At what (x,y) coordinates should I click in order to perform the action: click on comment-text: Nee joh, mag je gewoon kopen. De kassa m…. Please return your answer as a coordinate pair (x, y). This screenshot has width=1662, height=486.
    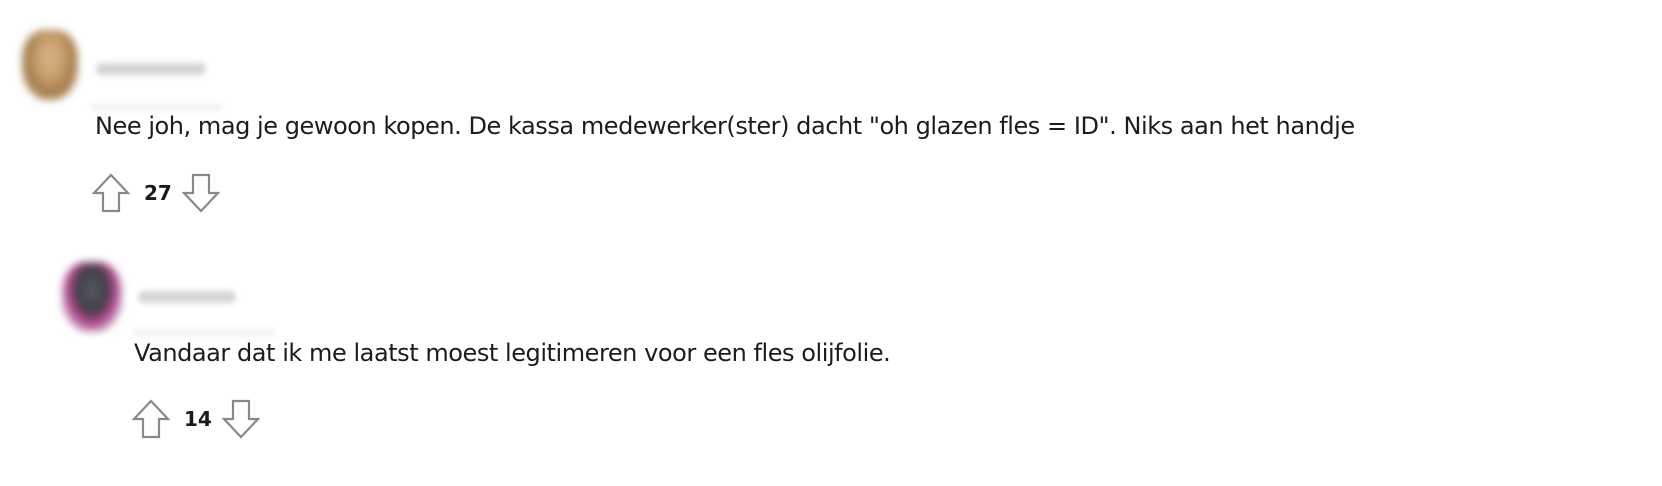
    Looking at the image, I should click on (725, 126).